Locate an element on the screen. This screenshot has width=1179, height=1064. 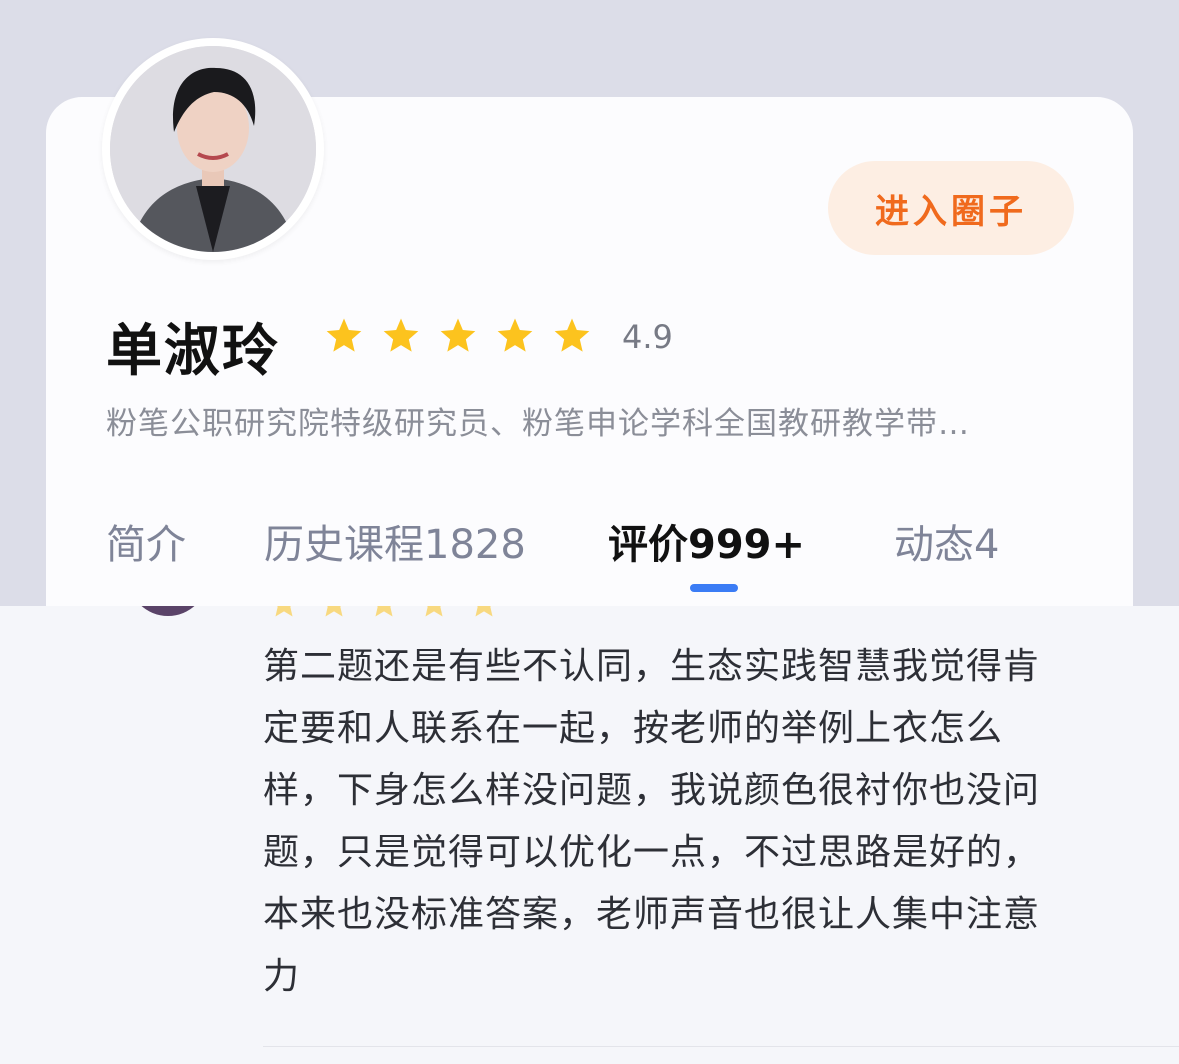
teacher-rating-stars is located at coordinates (466, 336).